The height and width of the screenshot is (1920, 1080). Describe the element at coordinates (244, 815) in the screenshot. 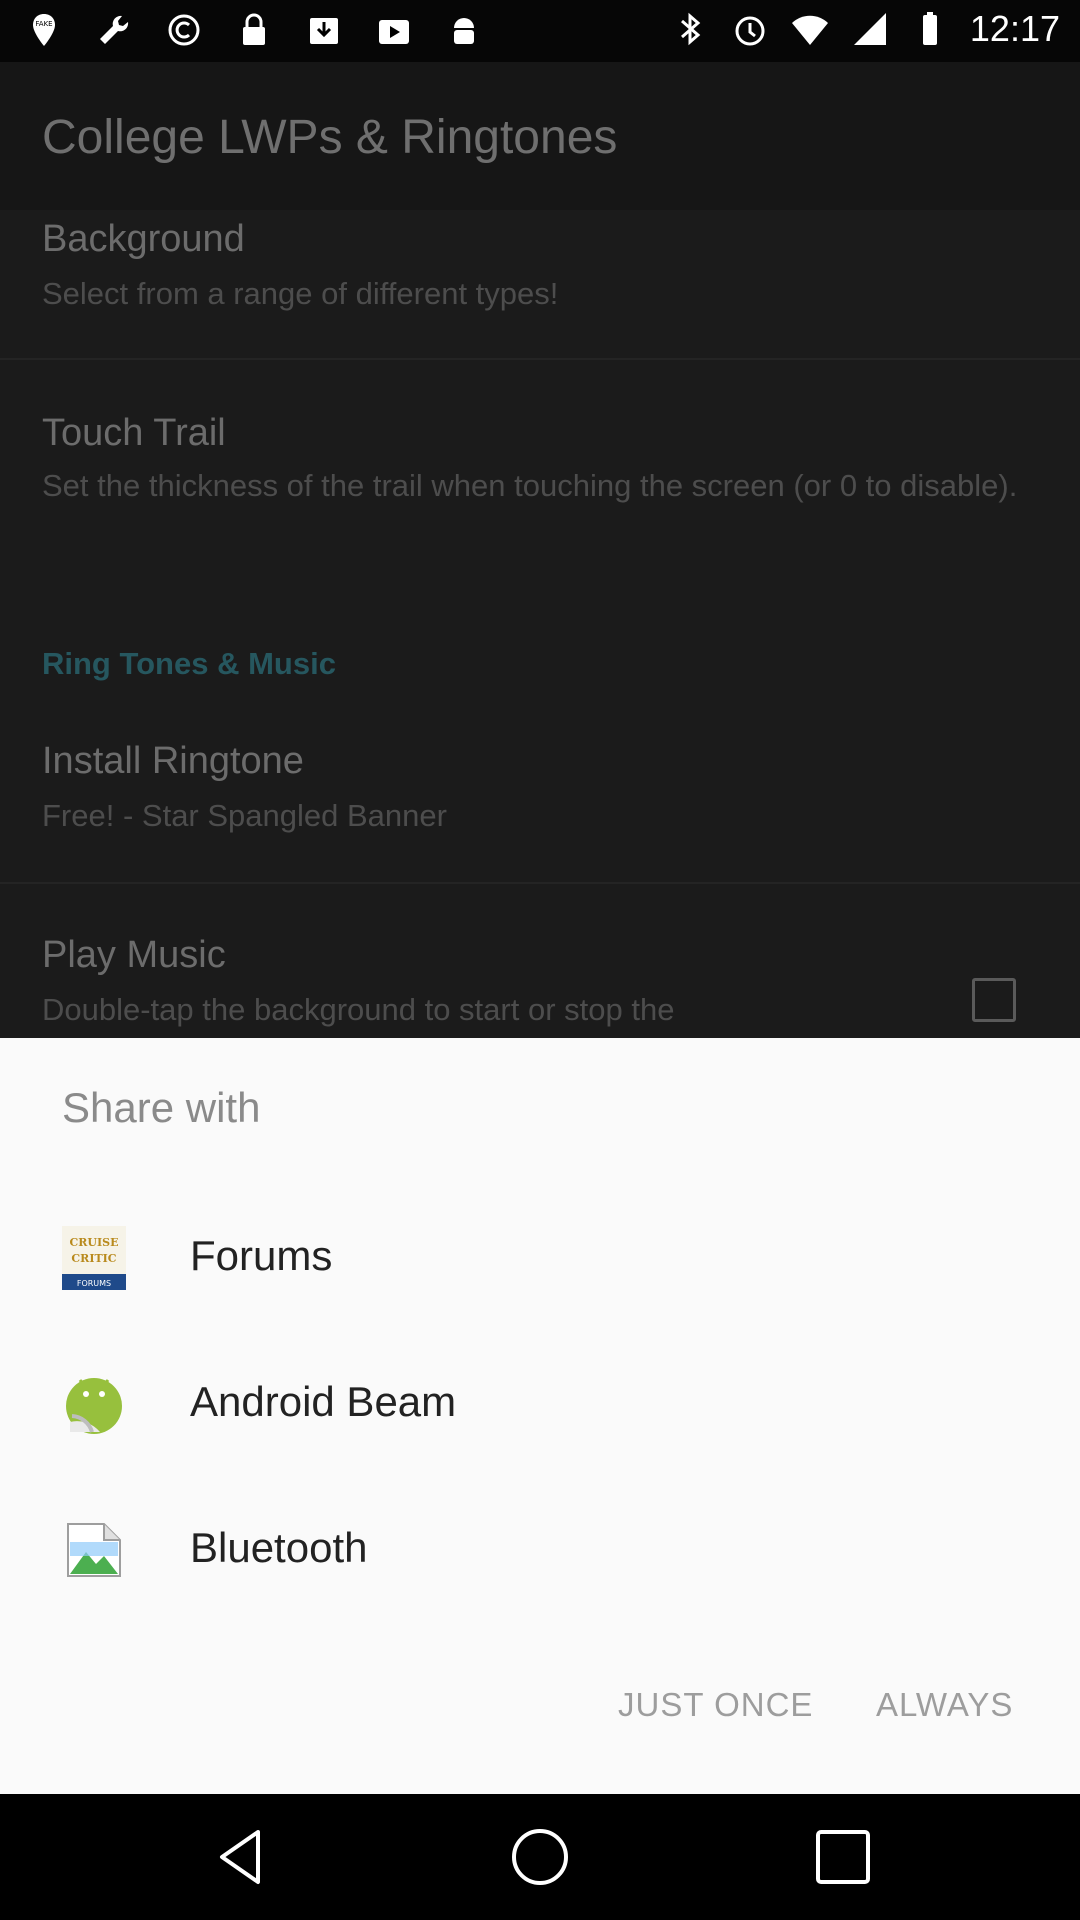

I see `pref-install-ringtone-summary: Free! - Star Spangled Banner` at that location.